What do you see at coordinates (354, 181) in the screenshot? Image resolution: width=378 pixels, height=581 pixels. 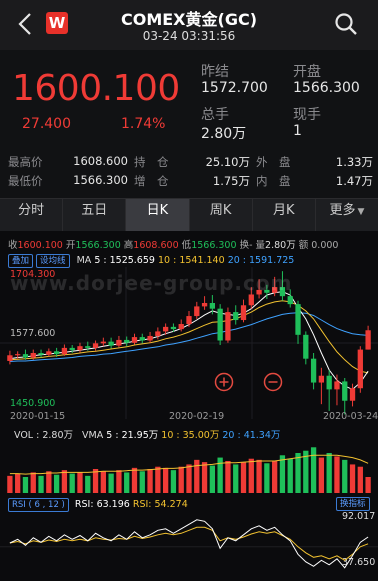 I see `inner-value: 1.47万` at bounding box center [354, 181].